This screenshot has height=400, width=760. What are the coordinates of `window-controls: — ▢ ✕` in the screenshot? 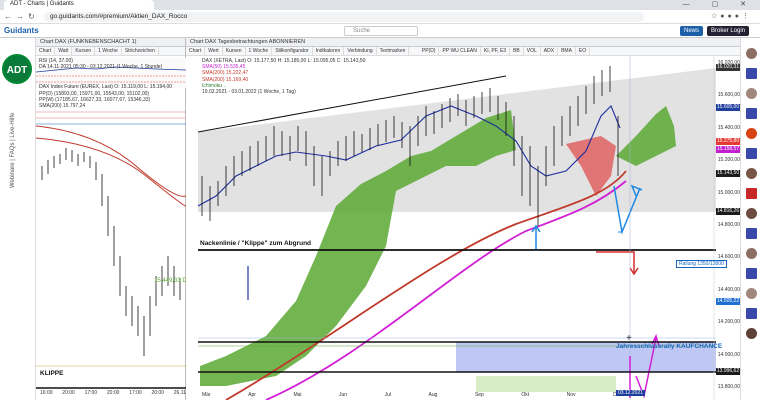 It's located at (719, 4).